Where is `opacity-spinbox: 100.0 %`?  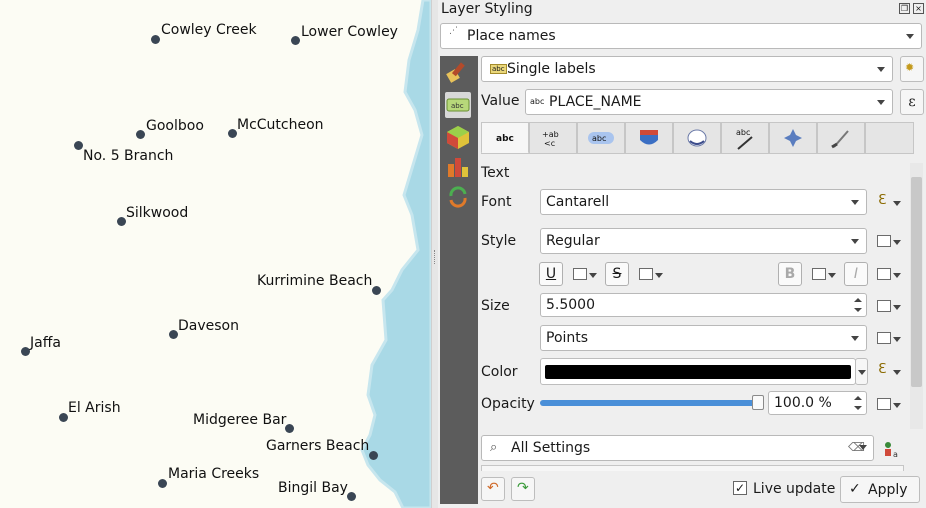 opacity-spinbox: 100.0 % is located at coordinates (817, 403).